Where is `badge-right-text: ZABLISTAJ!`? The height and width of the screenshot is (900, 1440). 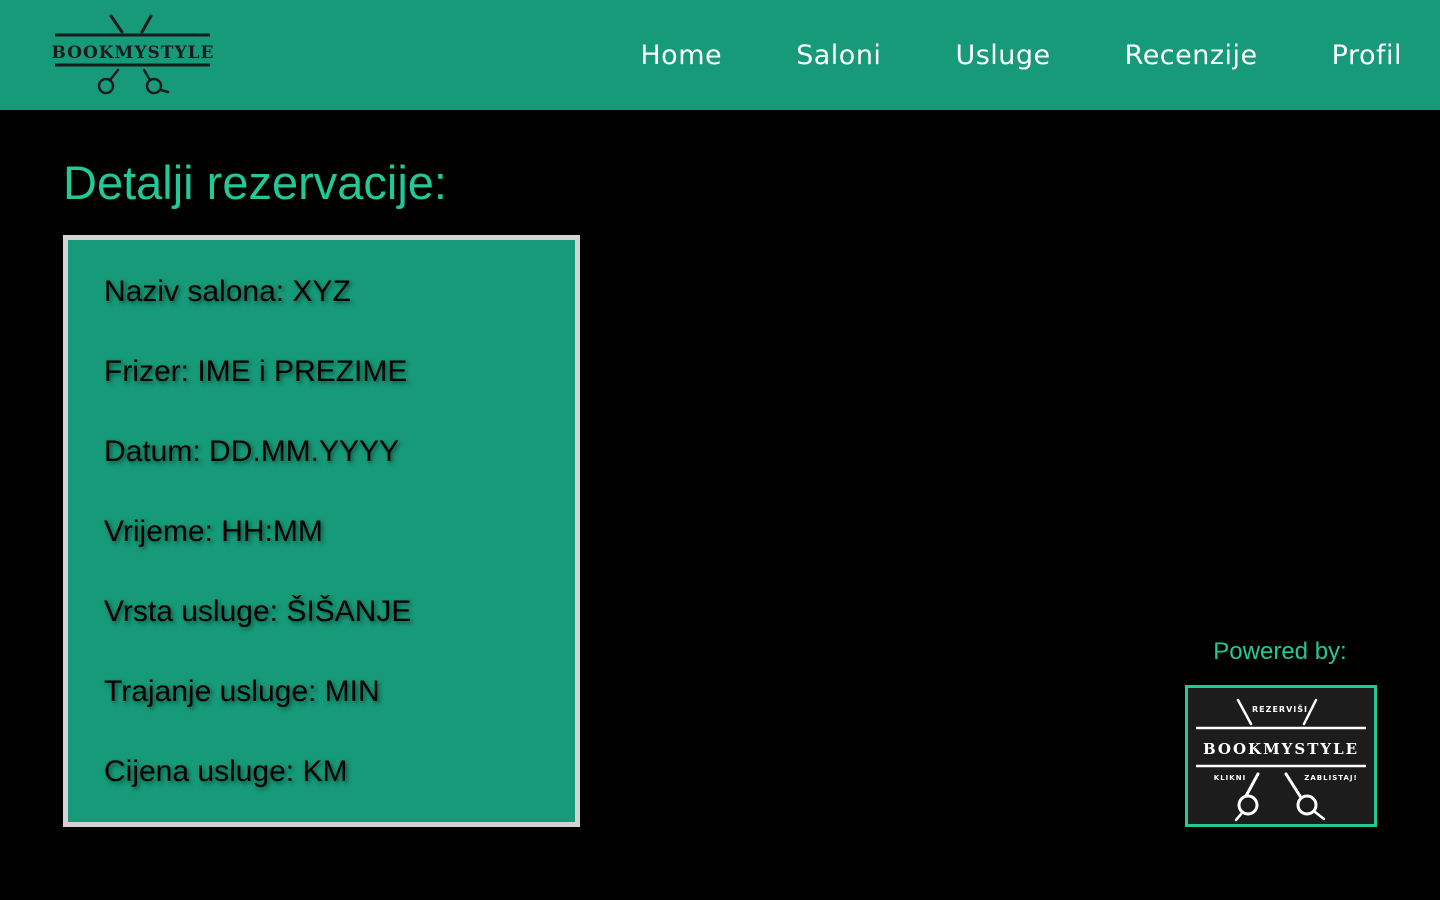 badge-right-text: ZABLISTAJ! is located at coordinates (1330, 778).